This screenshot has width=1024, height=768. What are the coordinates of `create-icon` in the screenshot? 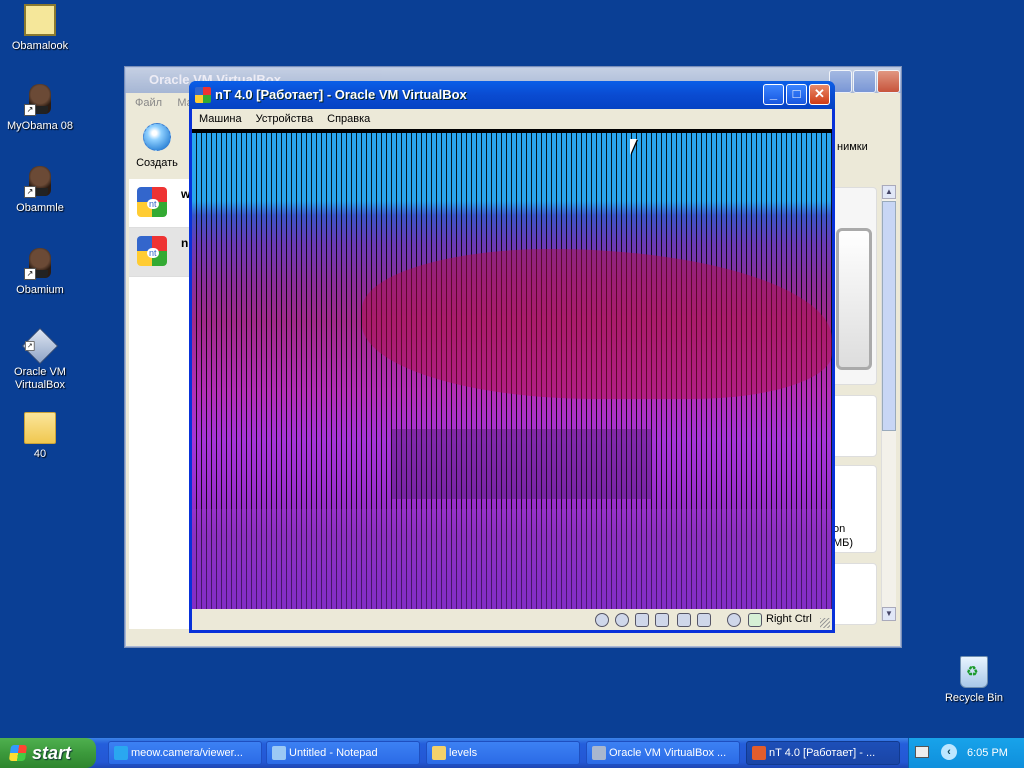 It's located at (157, 137).